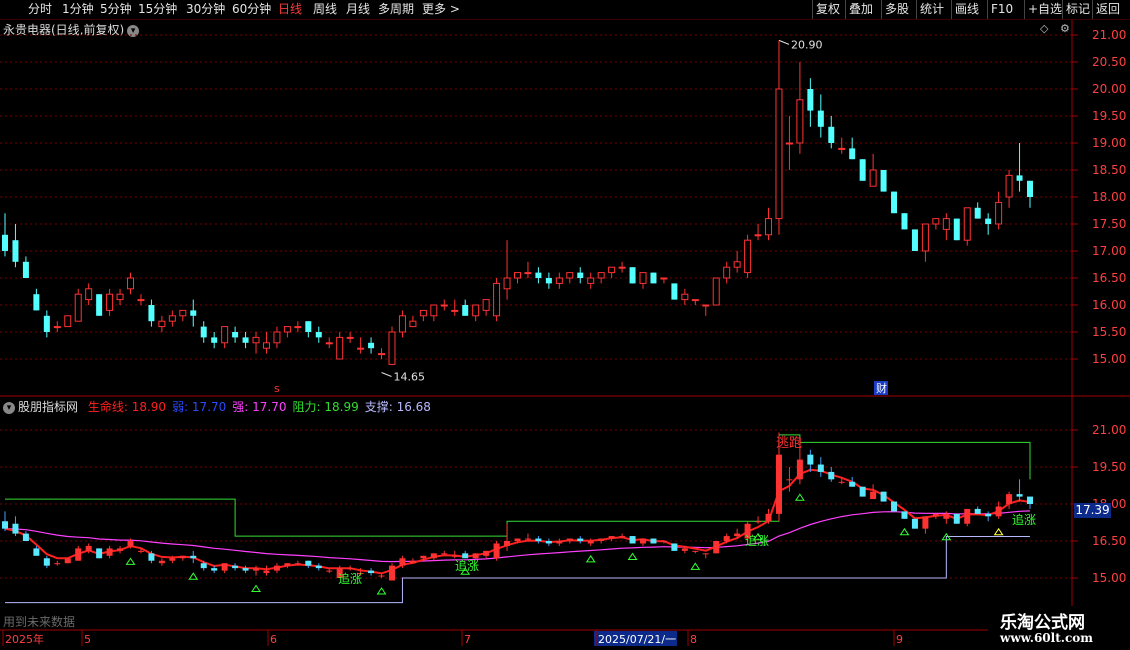 The height and width of the screenshot is (650, 1130). Describe the element at coordinates (1109, 578) in the screenshot. I see `indicator-tick-label: 15.00` at that location.